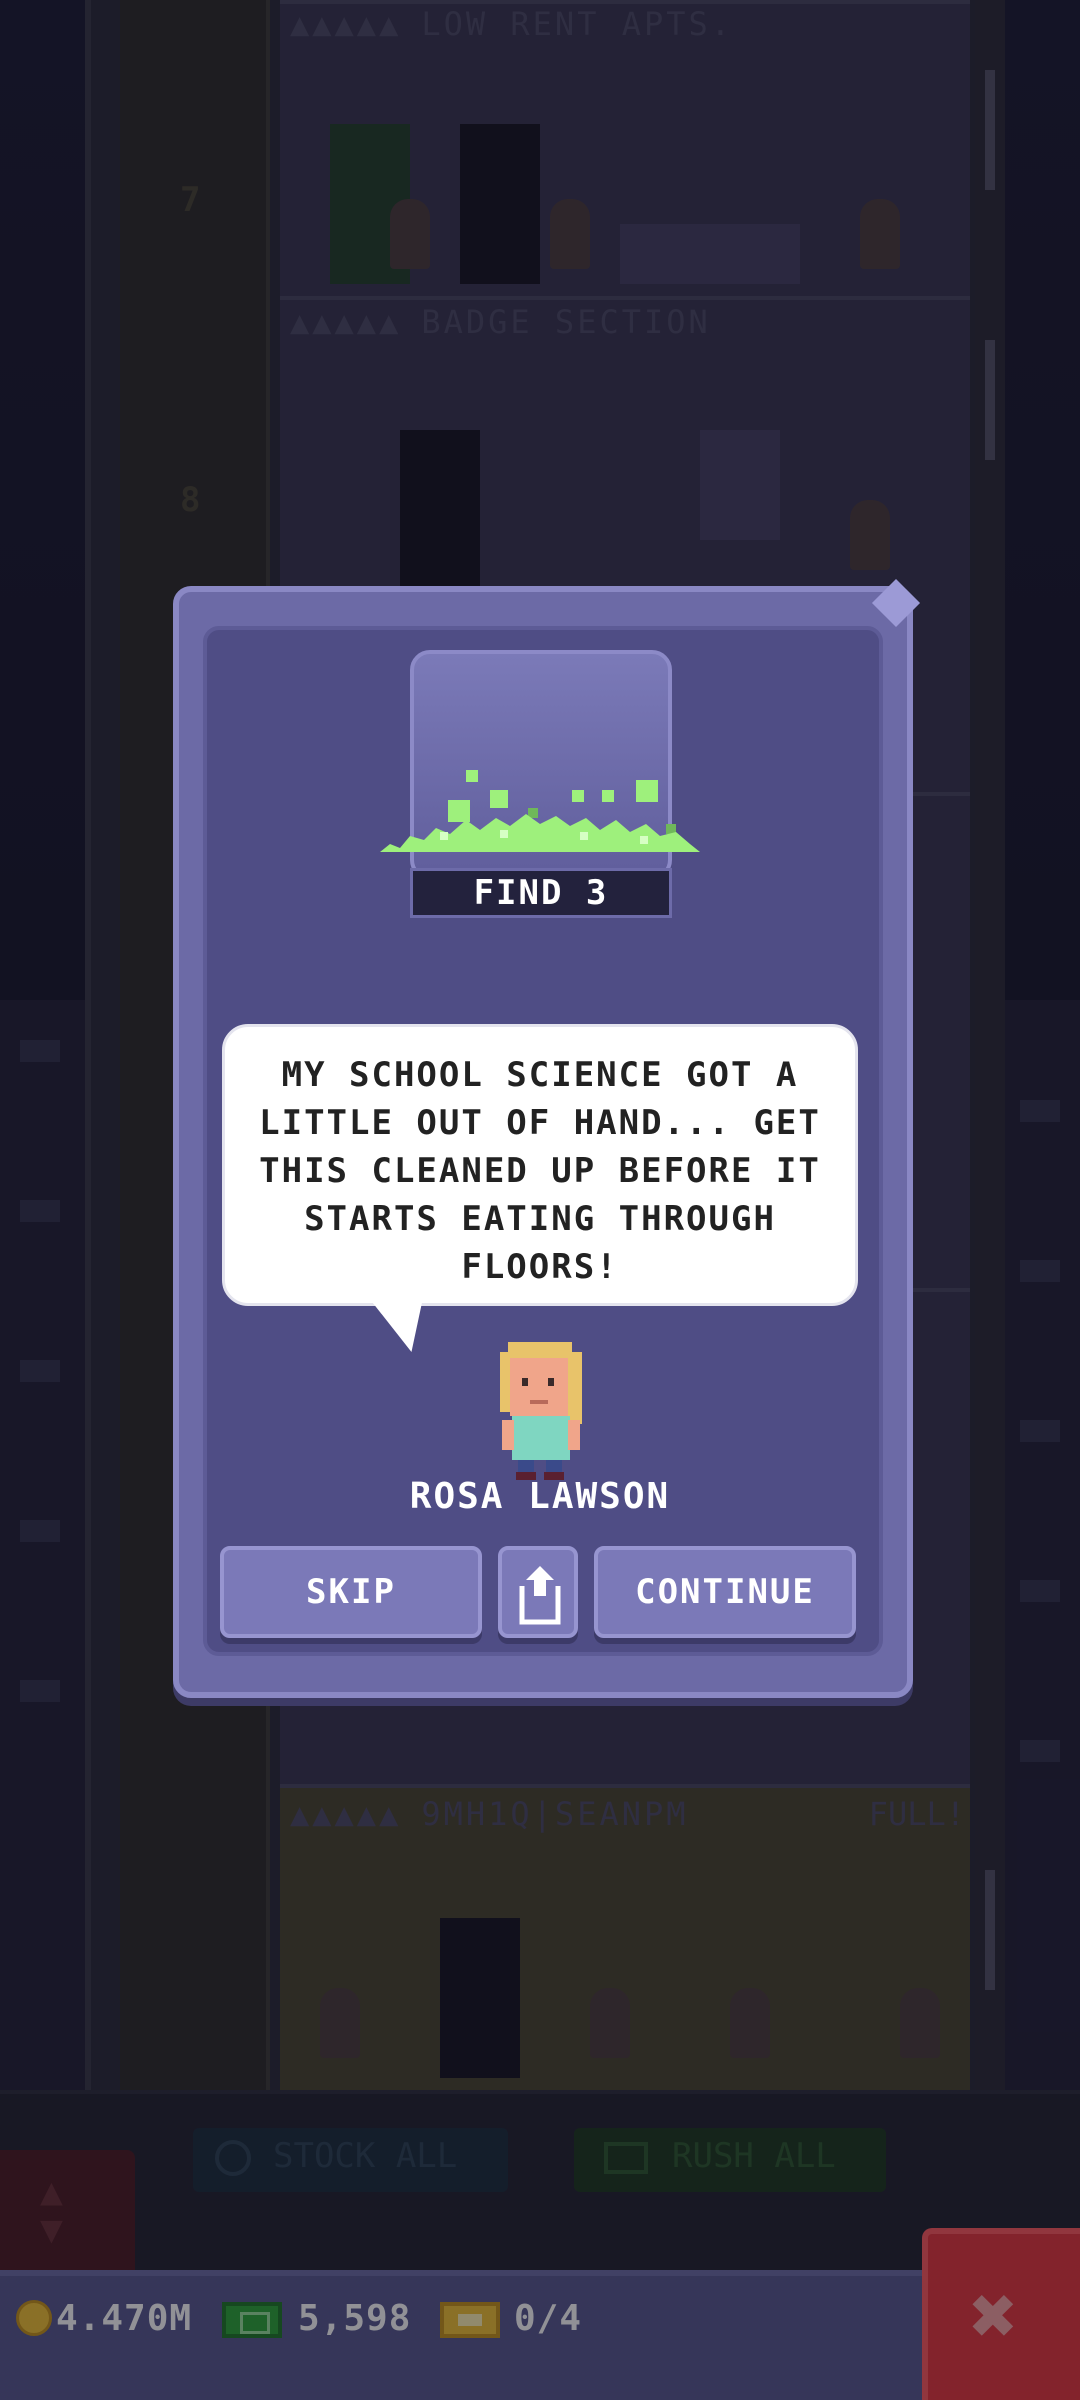 The width and height of the screenshot is (1080, 2400). I want to click on floor-label: ▲▲▲▲▲ LOW RENT APTS., so click(511, 24).